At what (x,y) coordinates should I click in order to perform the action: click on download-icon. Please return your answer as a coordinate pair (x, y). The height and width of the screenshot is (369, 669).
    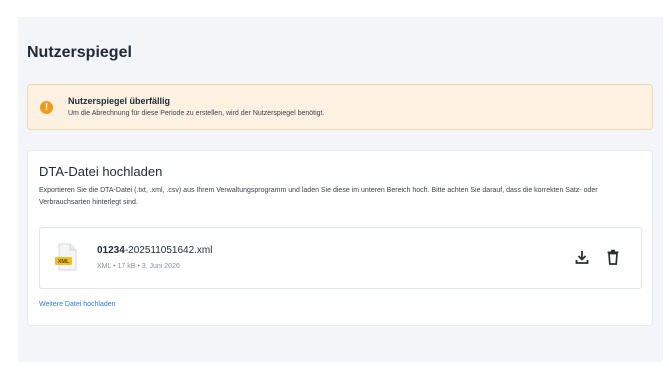
    Looking at the image, I should click on (582, 257).